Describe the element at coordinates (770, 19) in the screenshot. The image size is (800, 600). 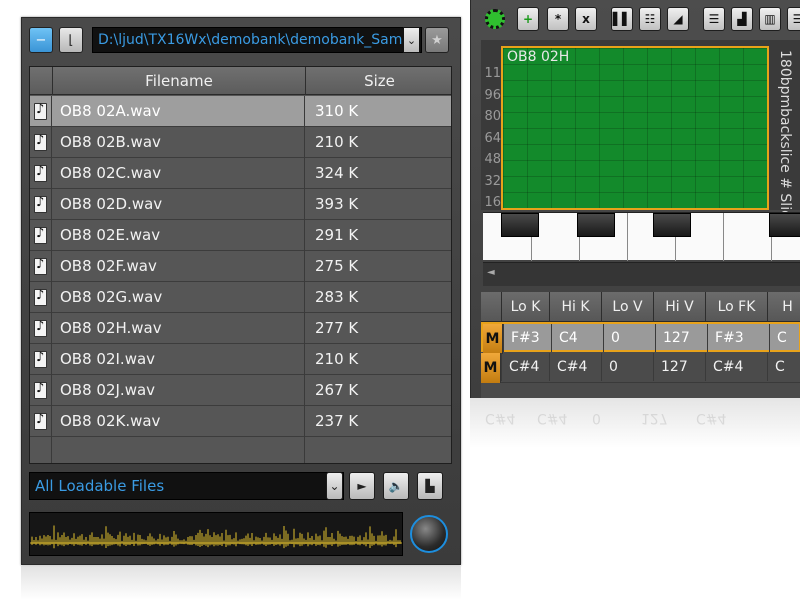
I see `columns-icon: ▥` at that location.